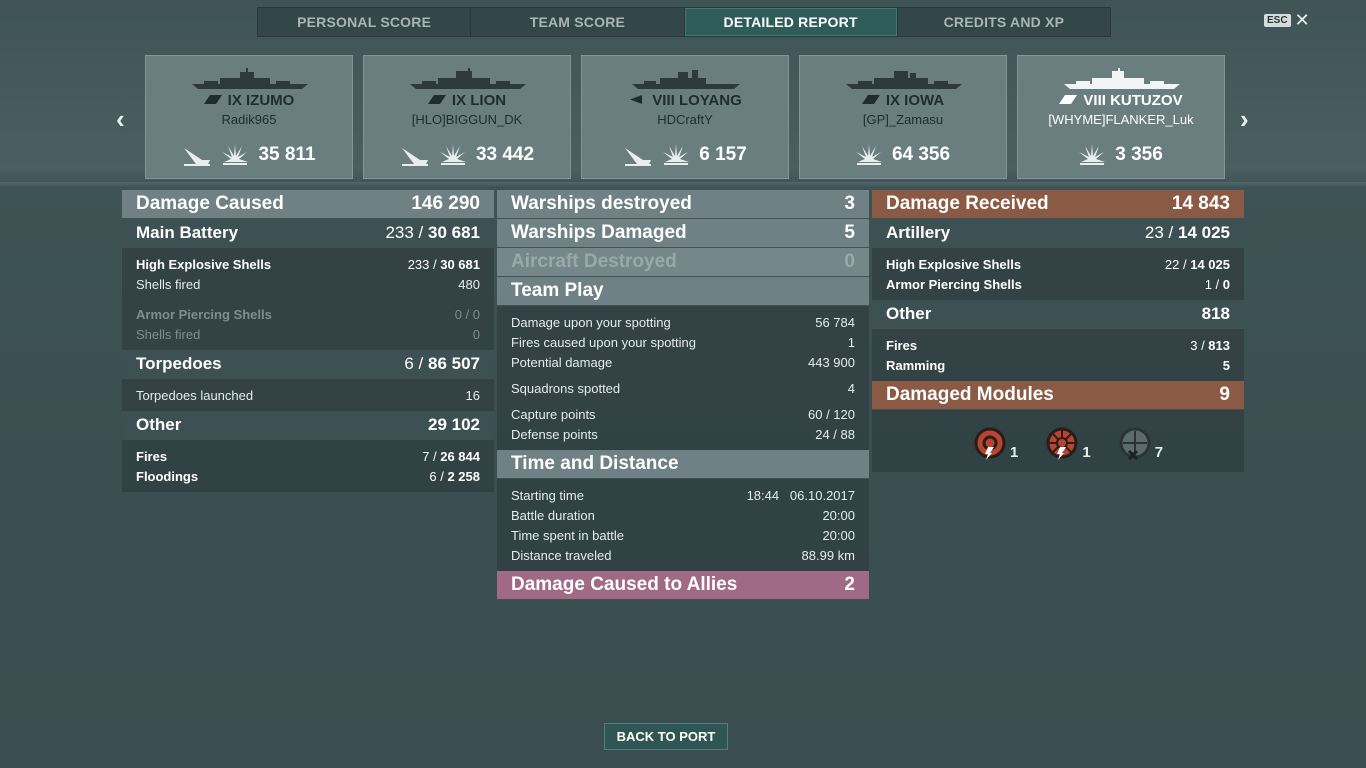 This screenshot has width=1366, height=768. I want to click on ap-shells-row: Armor Piercing Shells 0 / 0, so click(308, 314).